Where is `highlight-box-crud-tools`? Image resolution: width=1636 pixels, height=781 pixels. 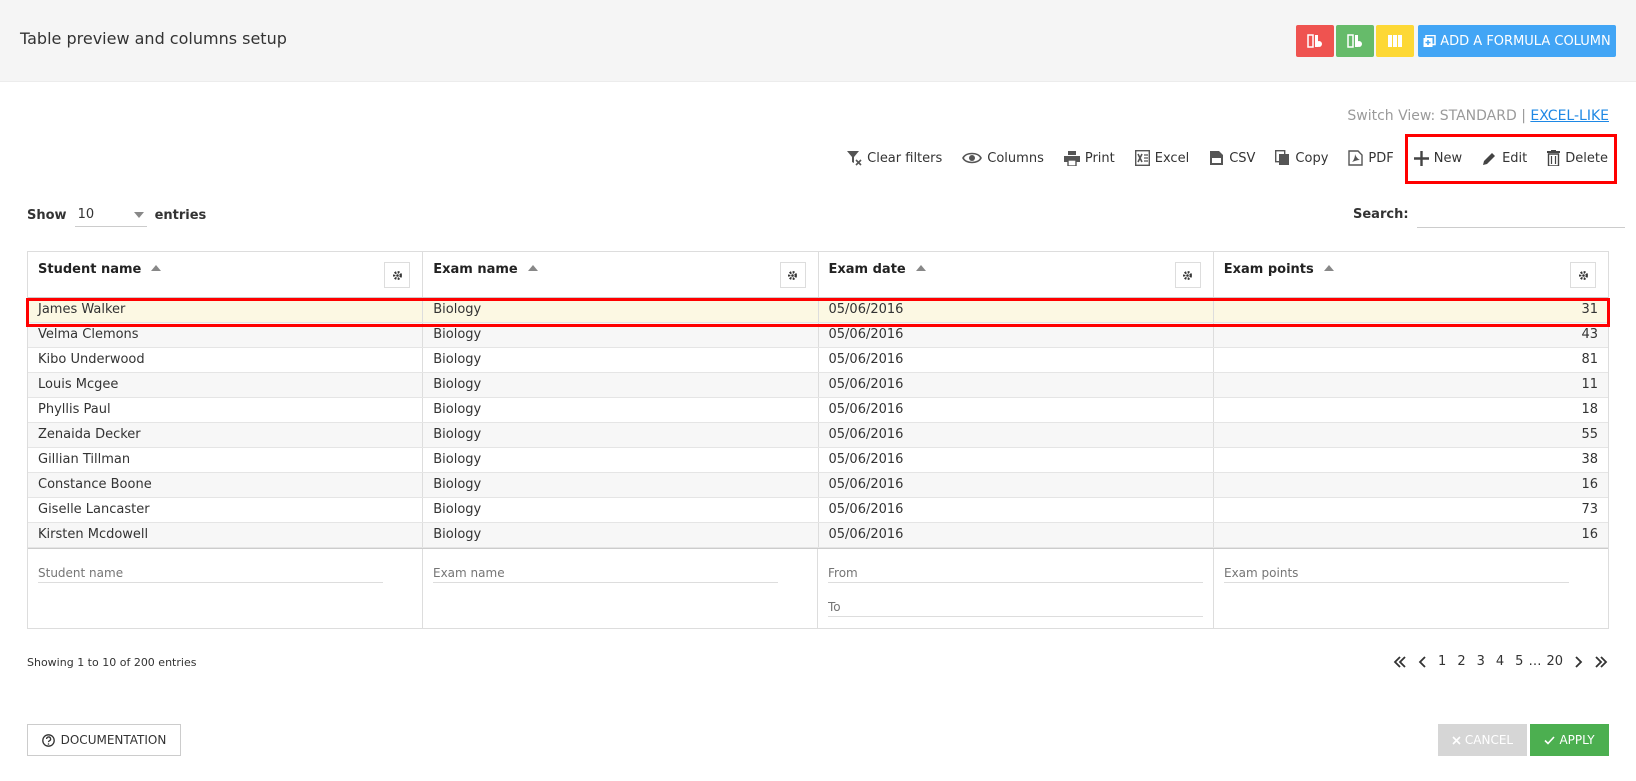 highlight-box-crud-tools is located at coordinates (1511, 159).